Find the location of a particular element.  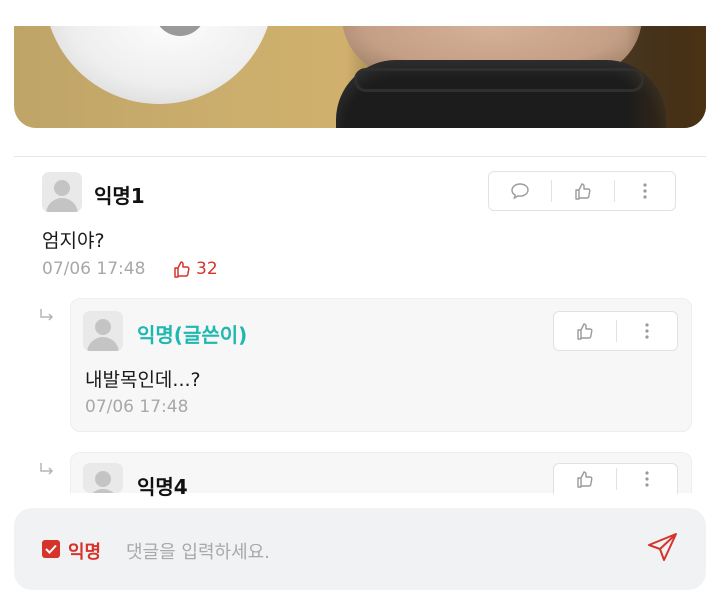

send-icon is located at coordinates (662, 547).